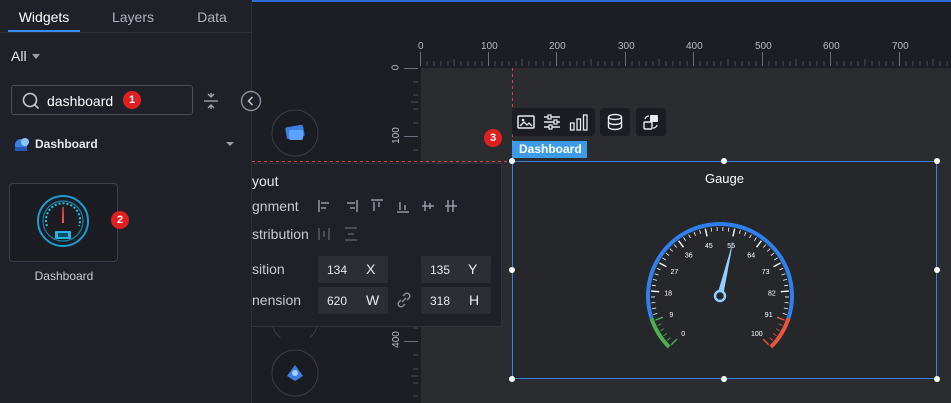 The width and height of the screenshot is (951, 403). What do you see at coordinates (133, 16) in the screenshot?
I see `tab-layers: Layers` at bounding box center [133, 16].